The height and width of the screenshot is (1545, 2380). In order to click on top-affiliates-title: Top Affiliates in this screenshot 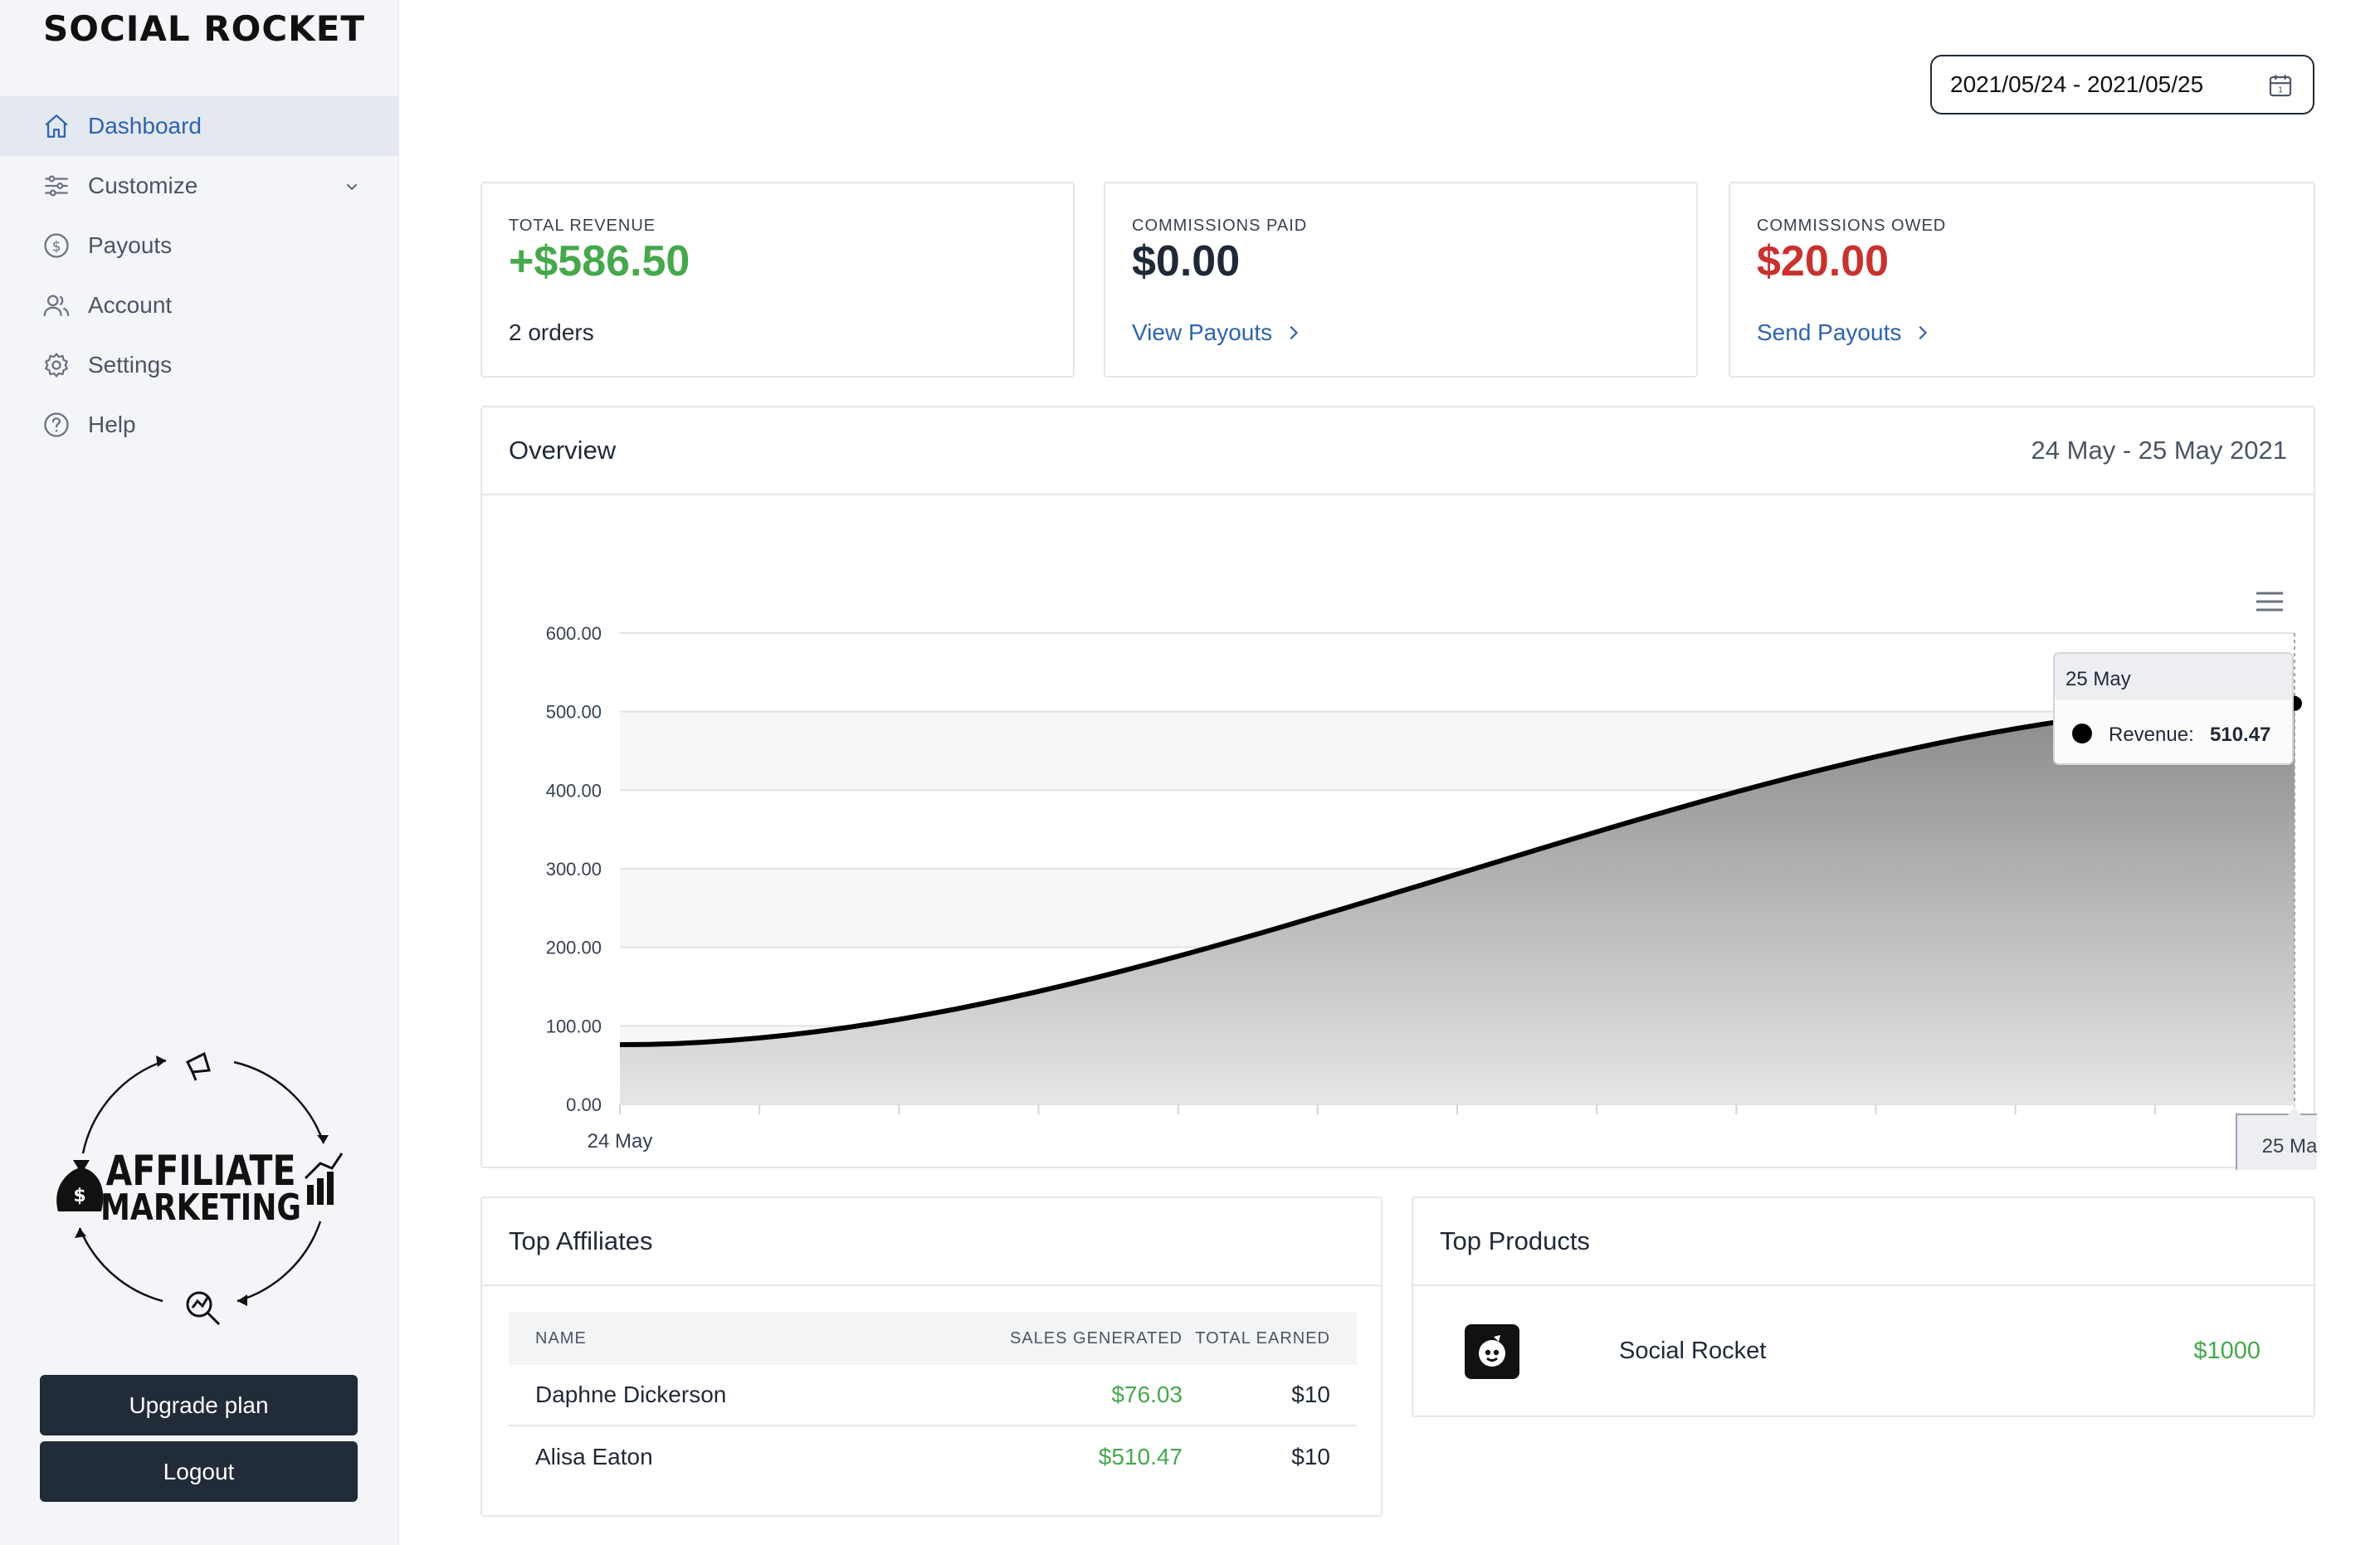, I will do `click(581, 1240)`.